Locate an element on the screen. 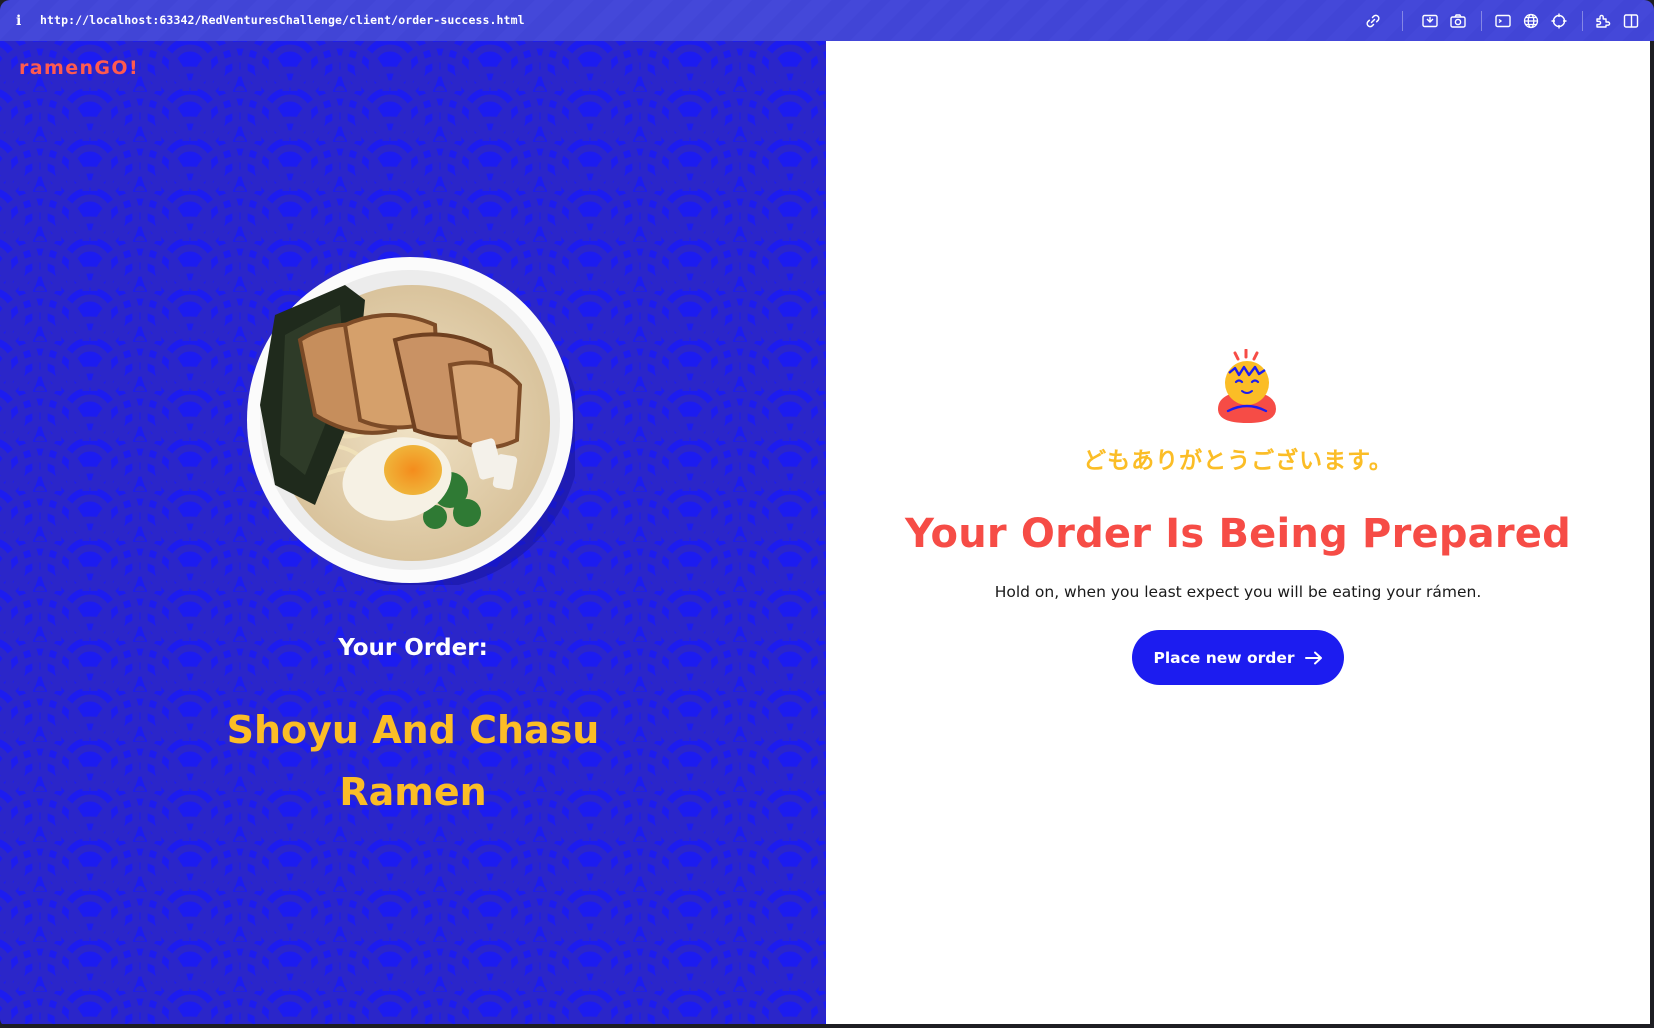 Image resolution: width=1654 pixels, height=1028 pixels. place-new-order-label: Place new order is located at coordinates (1224, 657).